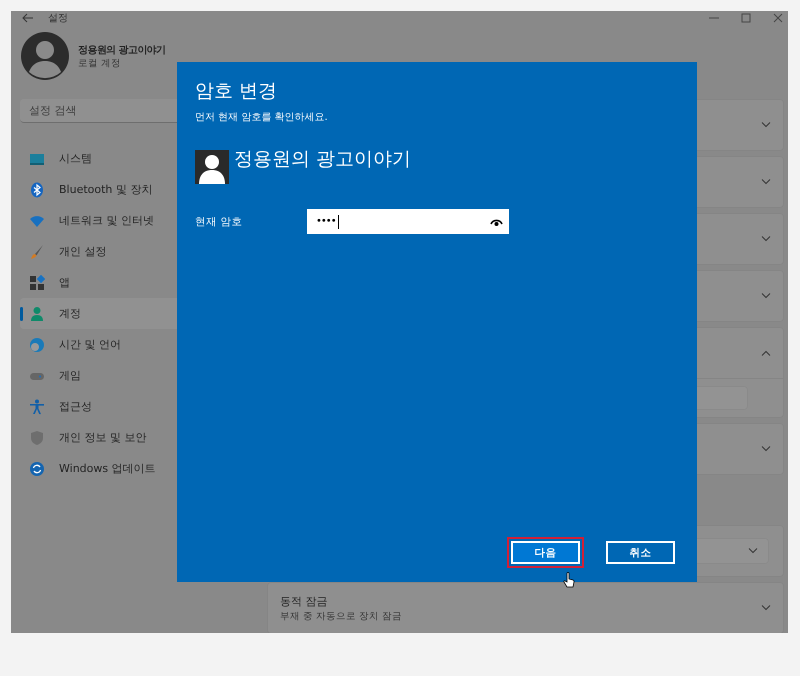  Describe the element at coordinates (323, 159) in the screenshot. I see `user-name: 정용원의 광고이야기` at that location.